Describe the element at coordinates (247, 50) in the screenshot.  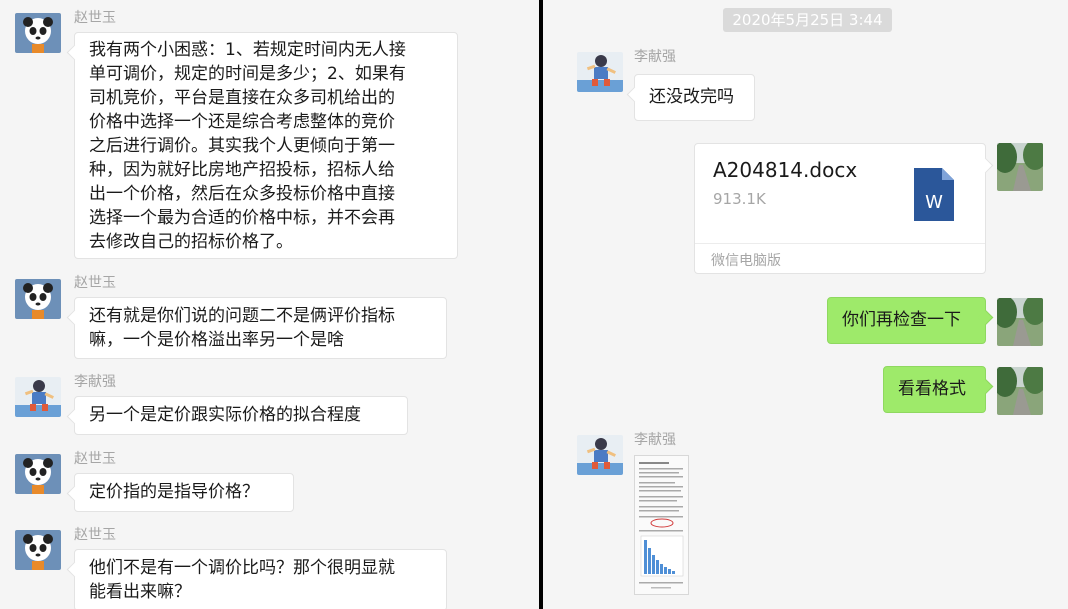
I see `message-text-line: 我有两个小困惑：1、若规定时间内无人接` at that location.